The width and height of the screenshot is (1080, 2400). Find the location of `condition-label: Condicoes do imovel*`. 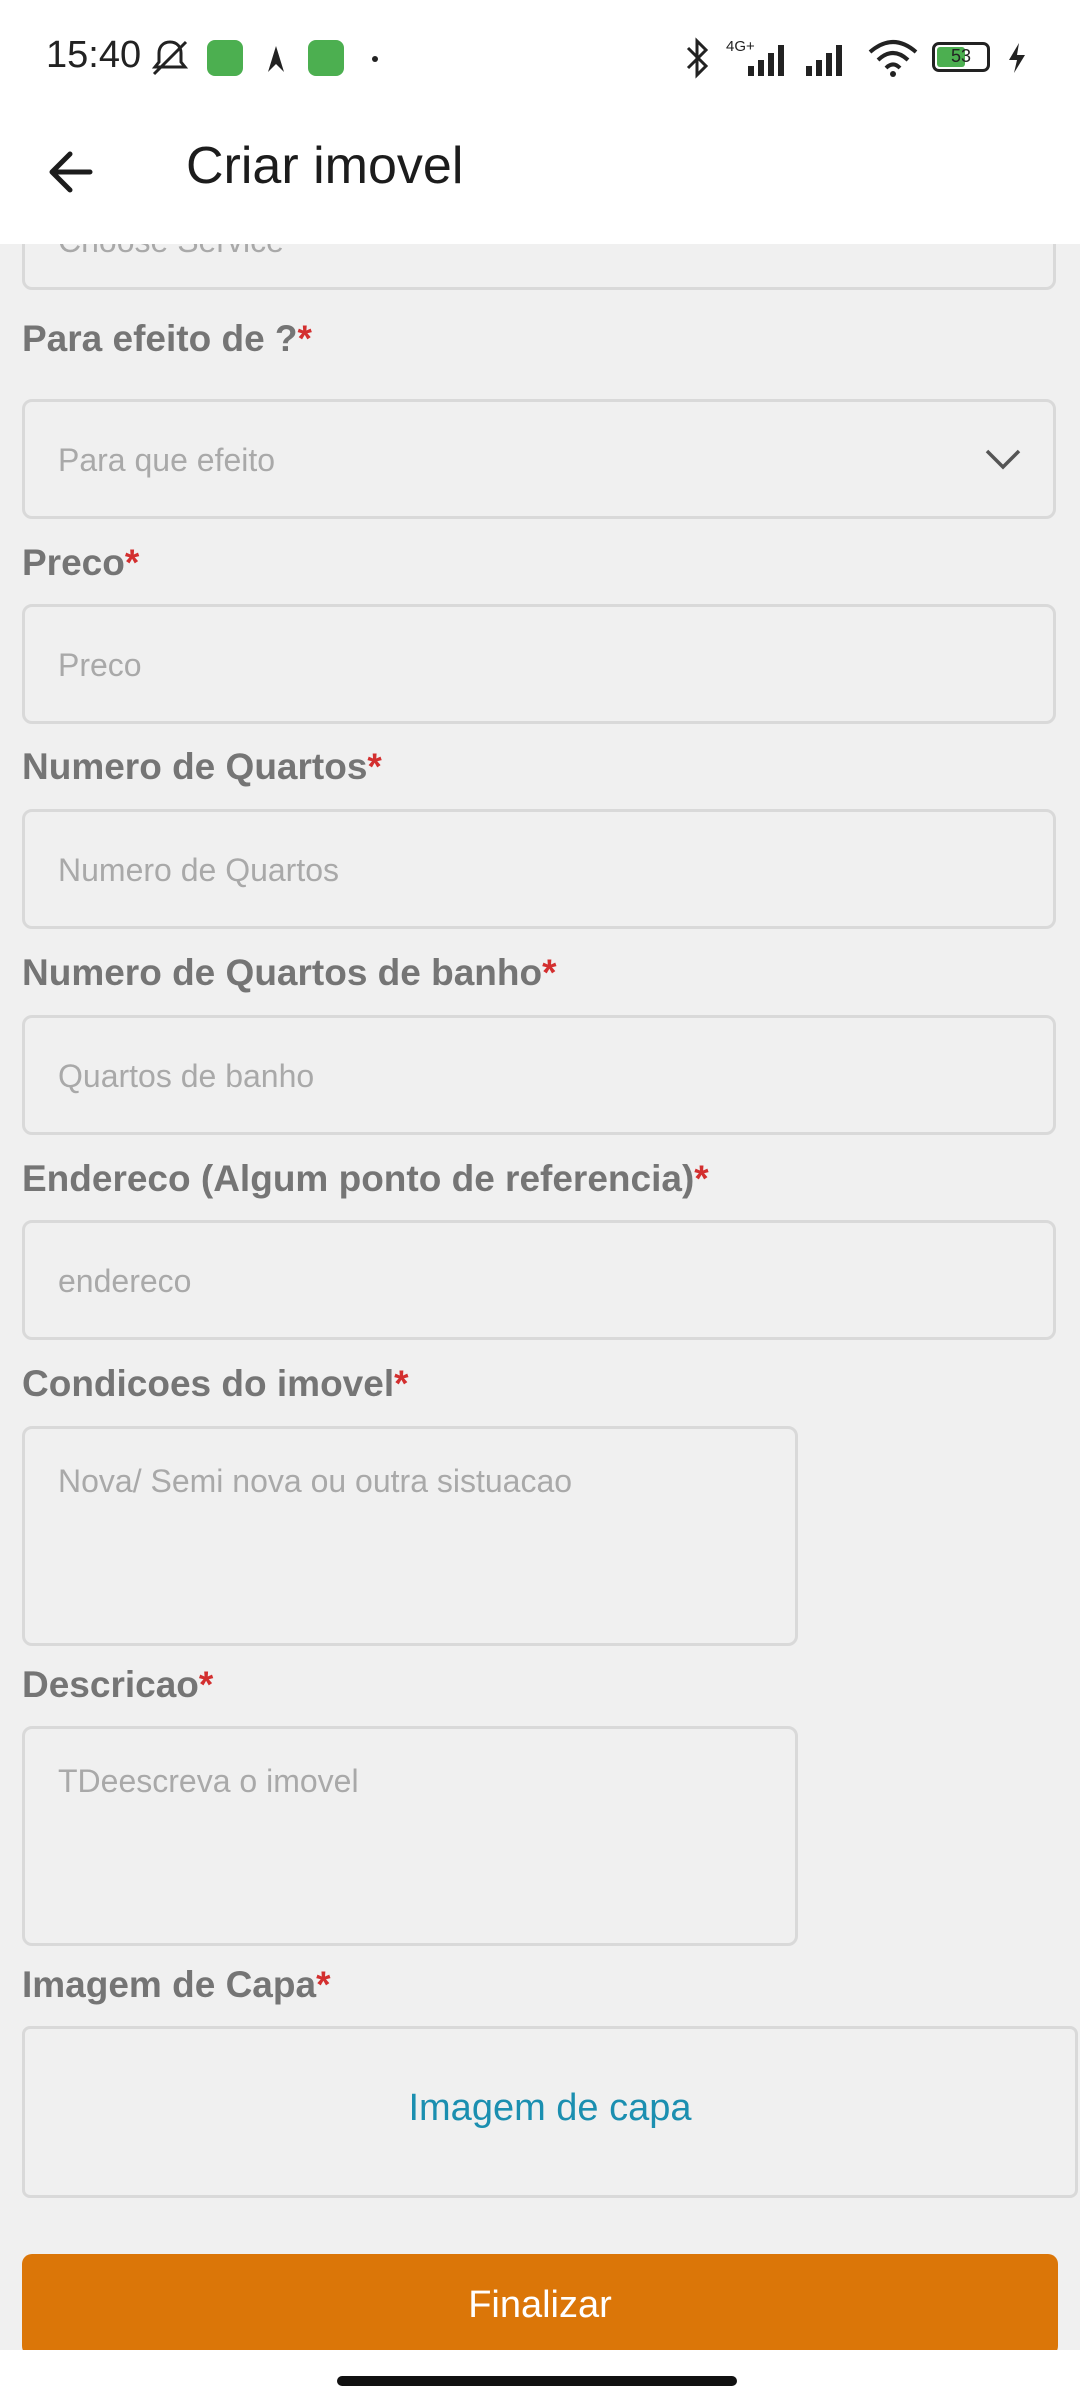

condition-label: Condicoes do imovel* is located at coordinates (215, 1383).